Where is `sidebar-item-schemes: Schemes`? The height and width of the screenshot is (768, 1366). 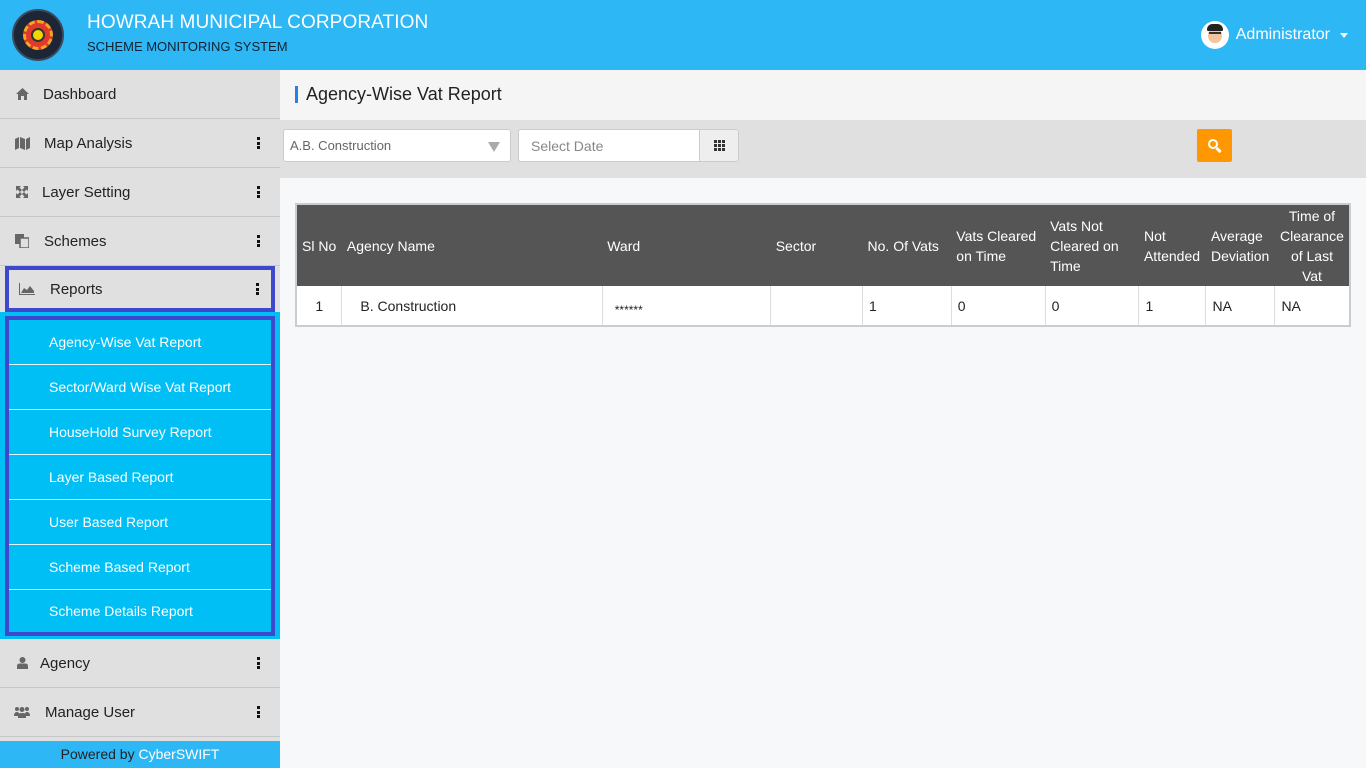 sidebar-item-schemes: Schemes is located at coordinates (140, 241).